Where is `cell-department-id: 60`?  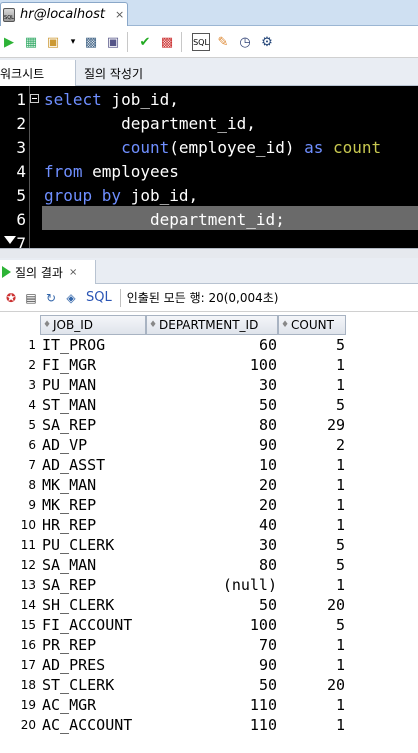
cell-department-id: 60 is located at coordinates (211, 345).